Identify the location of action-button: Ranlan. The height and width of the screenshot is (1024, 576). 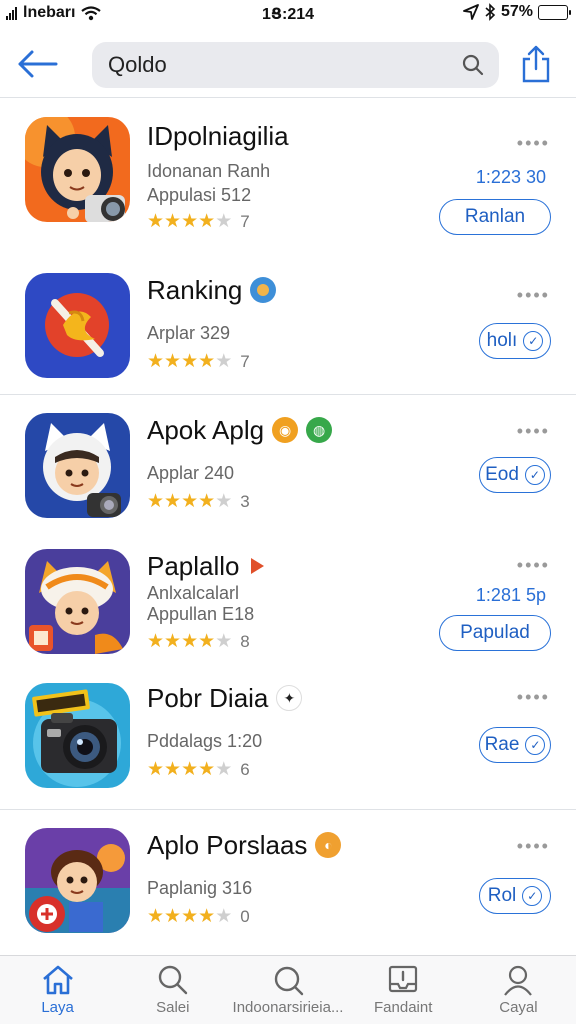
(495, 217).